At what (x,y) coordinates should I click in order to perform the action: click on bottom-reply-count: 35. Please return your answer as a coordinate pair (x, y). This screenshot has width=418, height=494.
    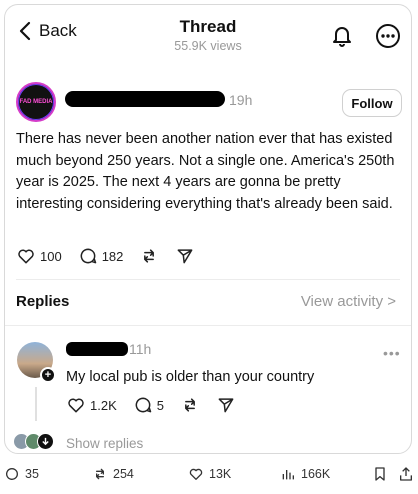
    Looking at the image, I should click on (32, 474).